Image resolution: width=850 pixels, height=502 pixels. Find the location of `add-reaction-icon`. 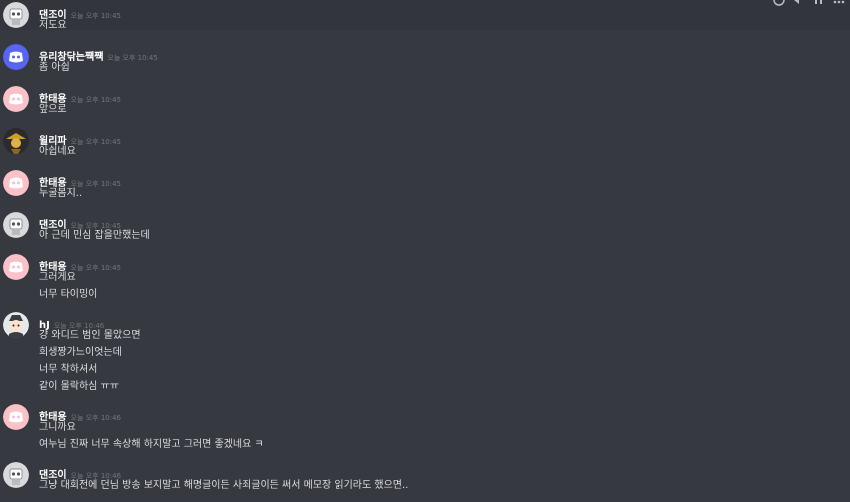

add-reaction-icon is located at coordinates (779, 3).